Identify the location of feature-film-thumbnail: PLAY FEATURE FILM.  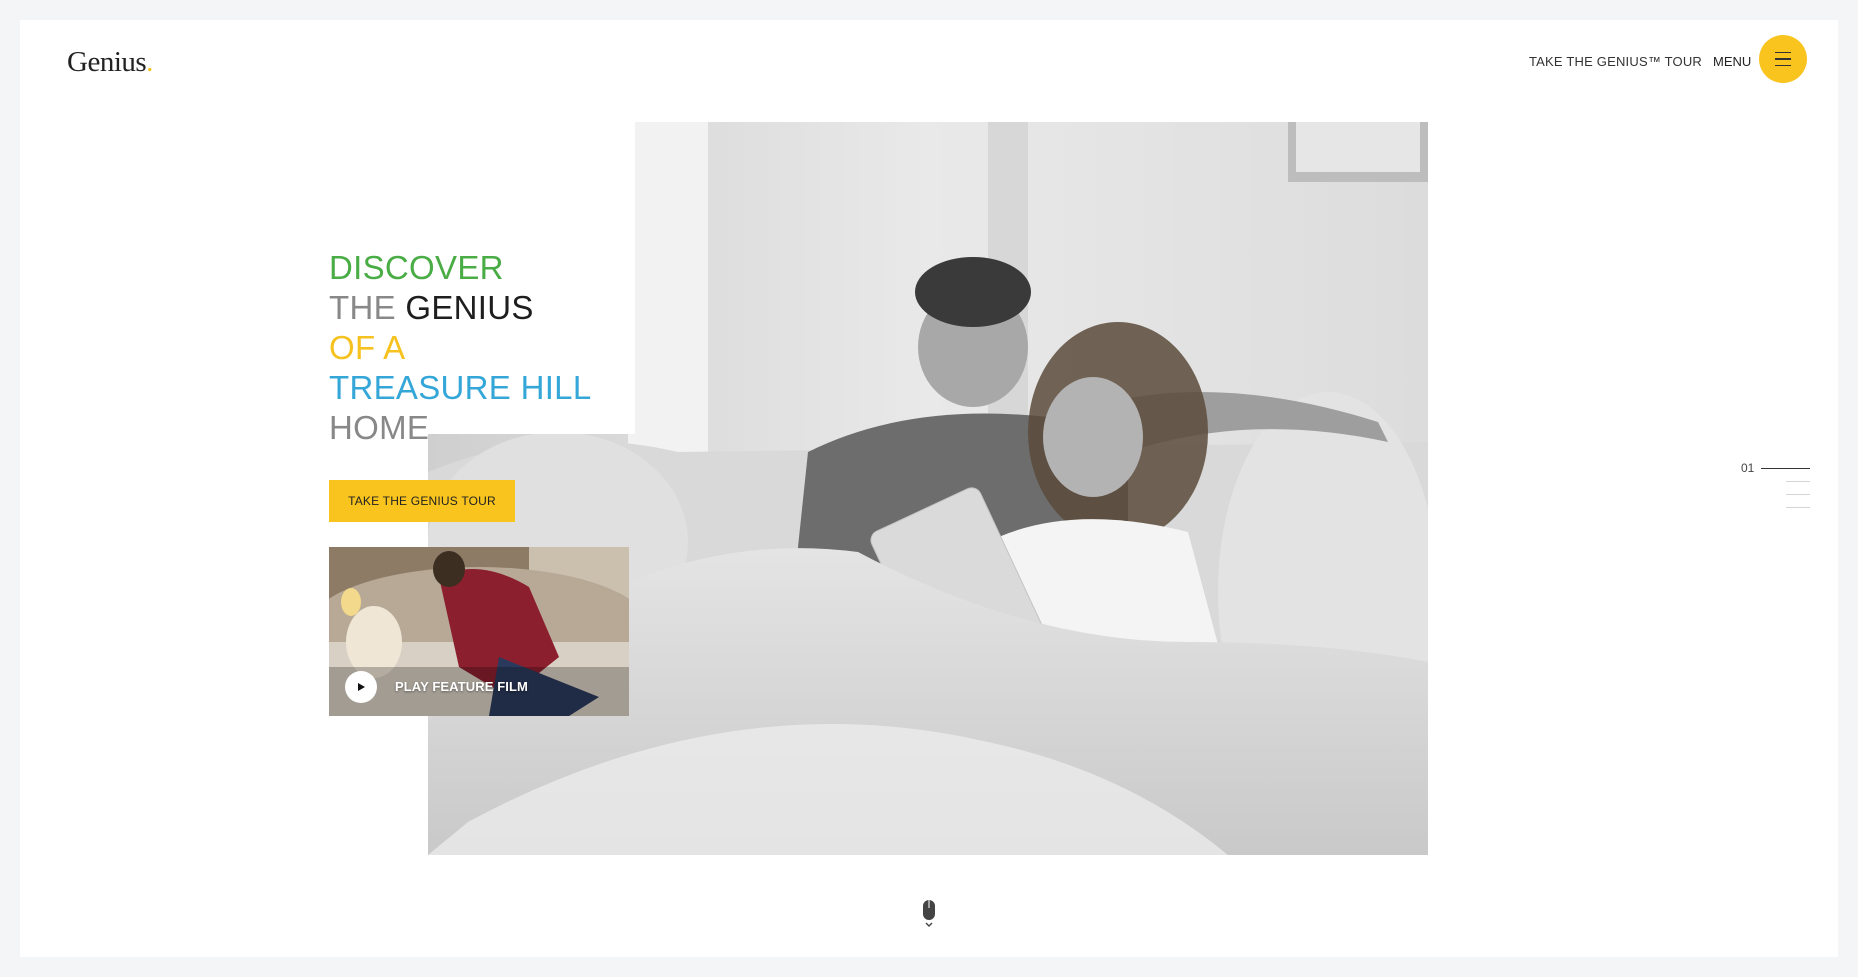
(479, 631).